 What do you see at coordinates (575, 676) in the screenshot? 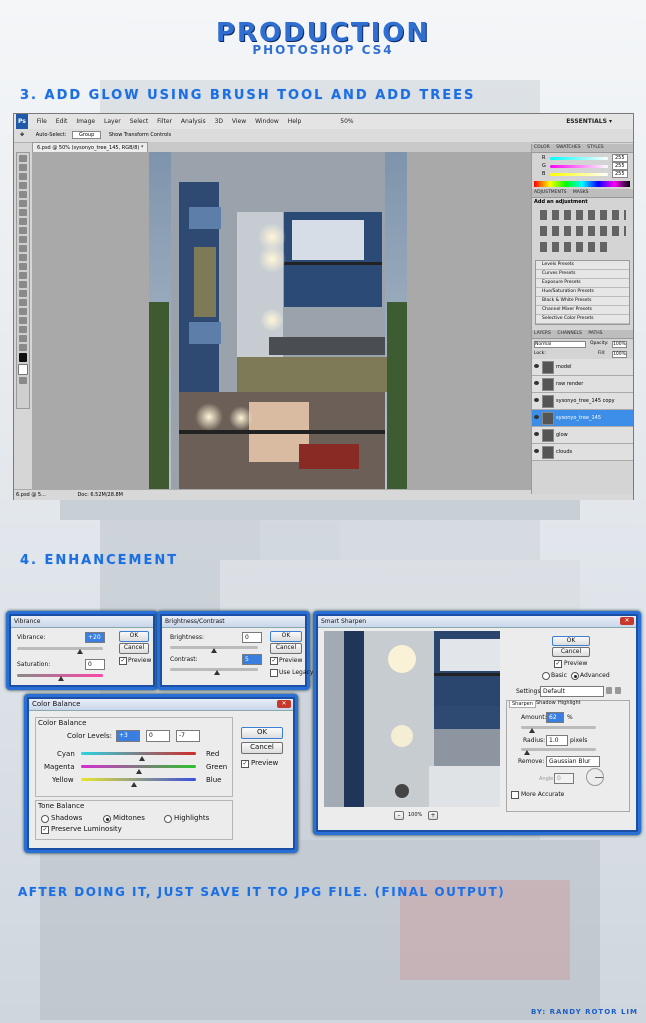
I see `advanced-radio` at bounding box center [575, 676].